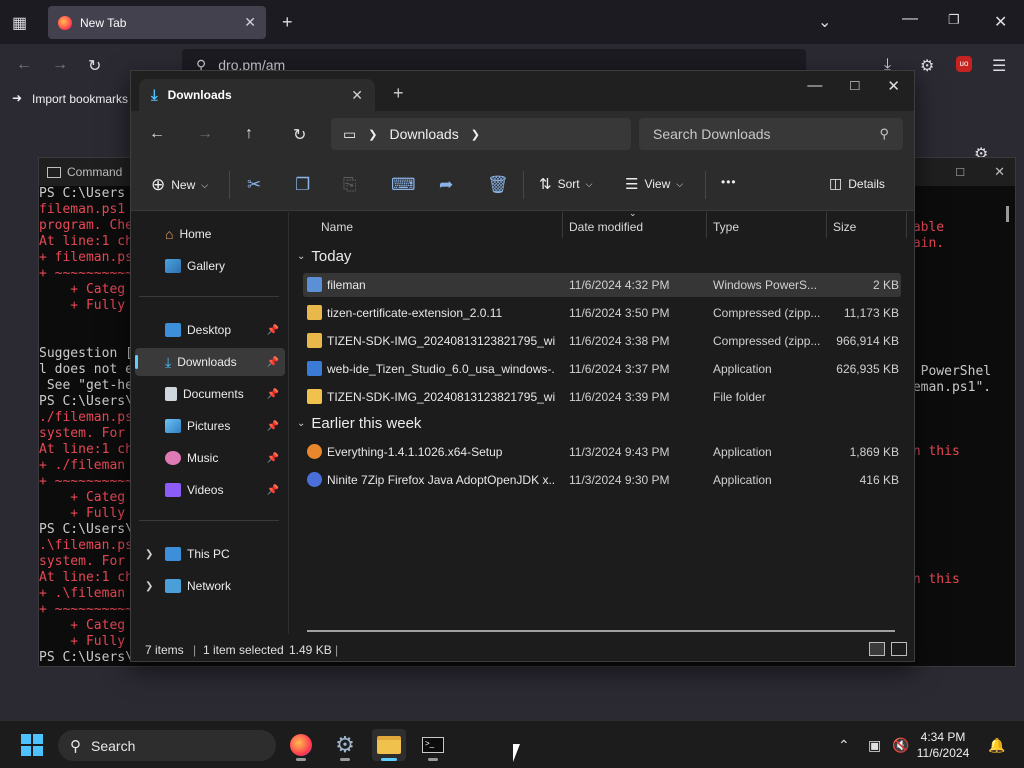  What do you see at coordinates (249, 134) in the screenshot?
I see `up-icon: ↑` at bounding box center [249, 134].